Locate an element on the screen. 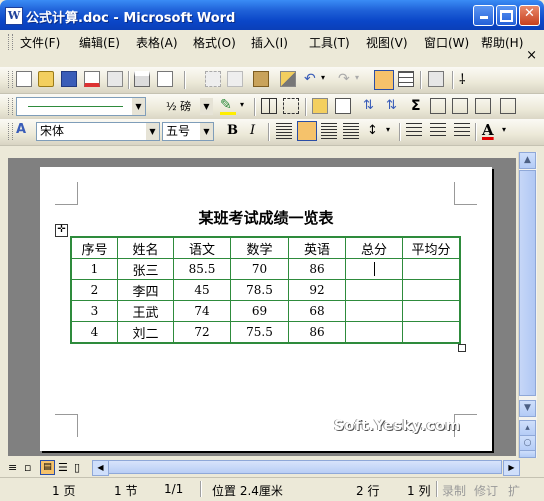 This screenshot has height=501, width=544. table-cell: 74 is located at coordinates (202, 311).